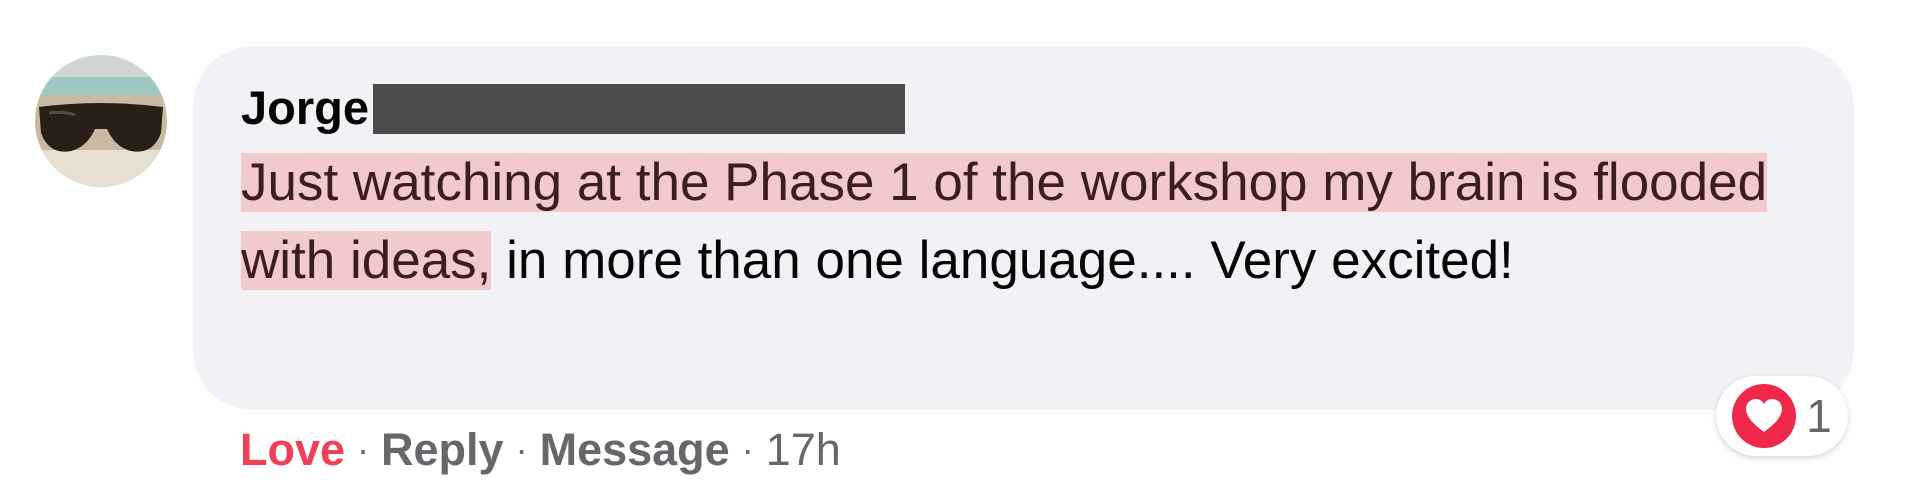 This screenshot has height=501, width=1916. I want to click on comment-actions: Love · Reply · Message · 17h, so click(540, 450).